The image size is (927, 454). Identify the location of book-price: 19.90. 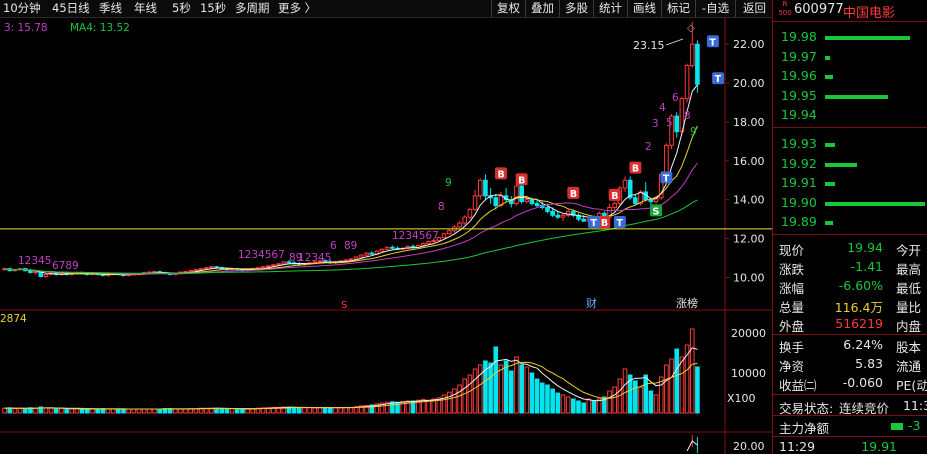
(799, 202).